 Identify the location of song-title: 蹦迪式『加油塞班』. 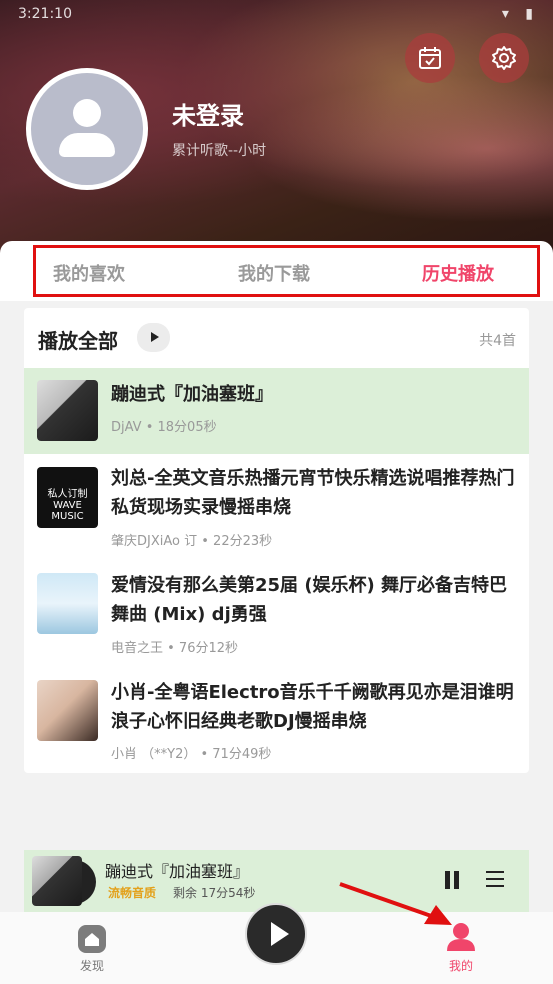
(192, 394).